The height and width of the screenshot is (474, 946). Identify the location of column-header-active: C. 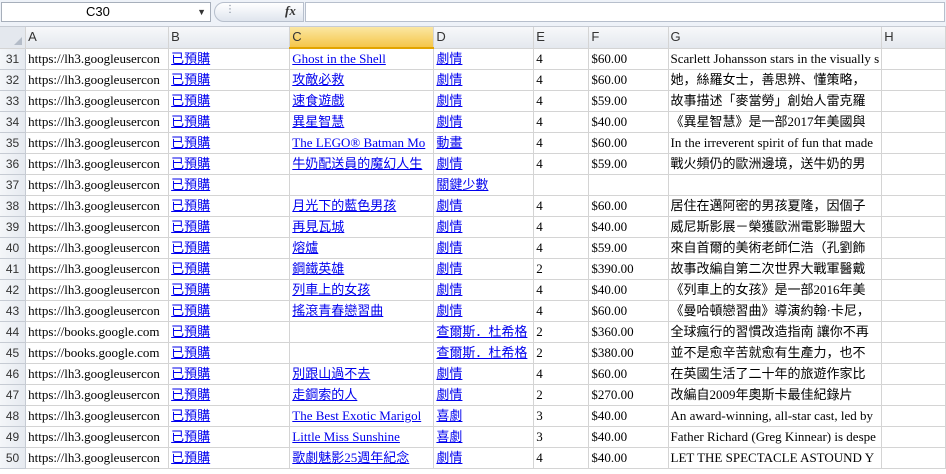
(362, 38).